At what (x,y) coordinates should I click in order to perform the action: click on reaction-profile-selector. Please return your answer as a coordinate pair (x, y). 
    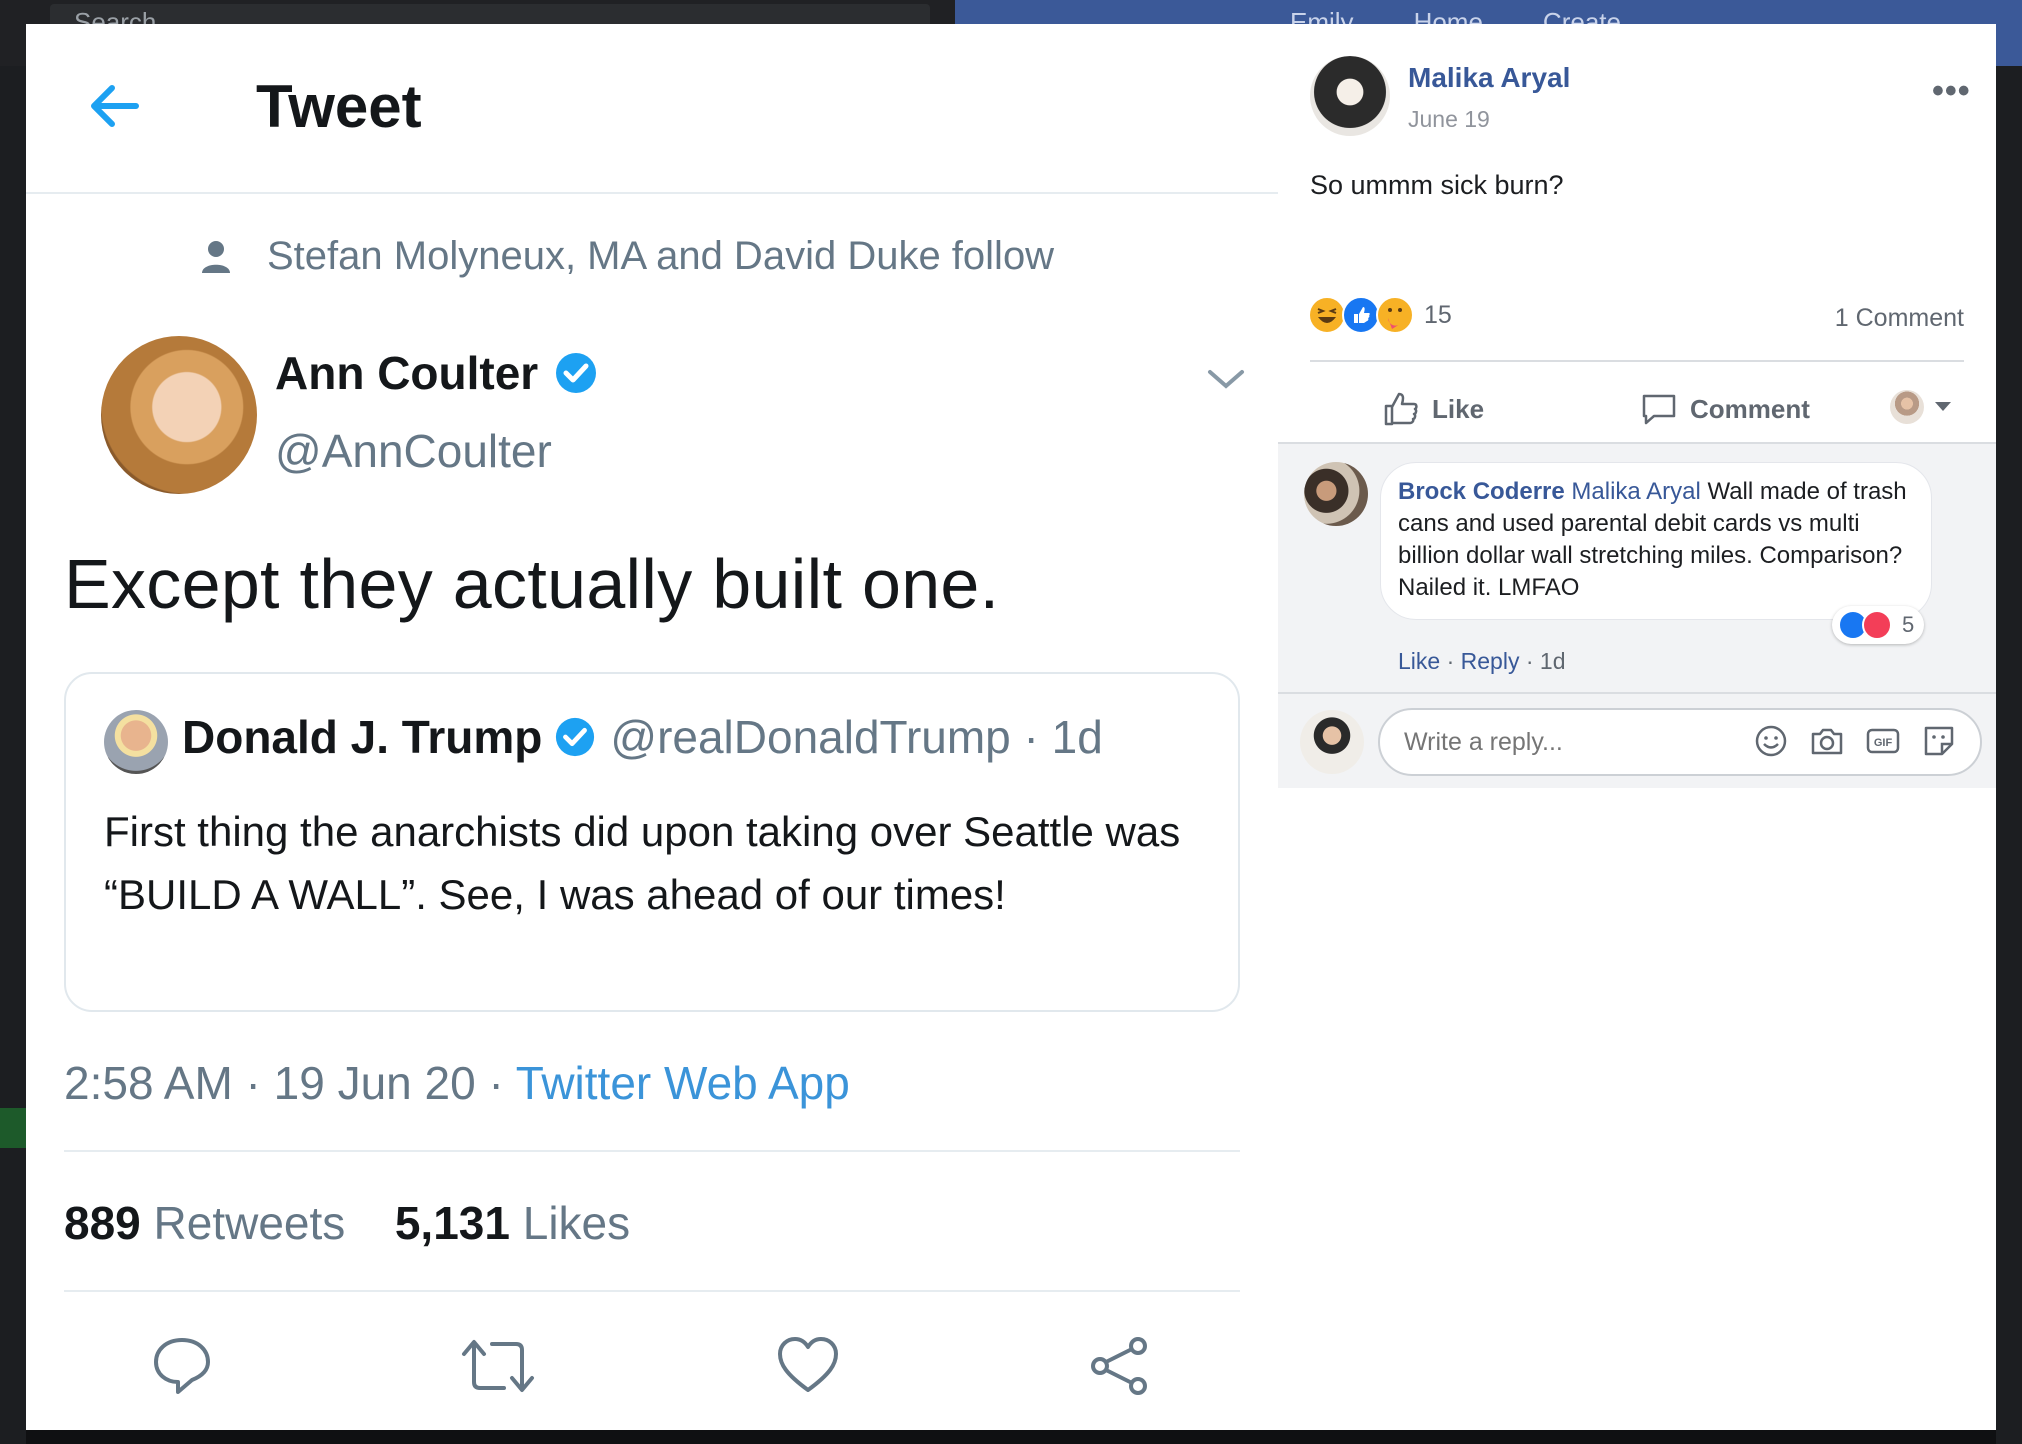
    Looking at the image, I should click on (1927, 407).